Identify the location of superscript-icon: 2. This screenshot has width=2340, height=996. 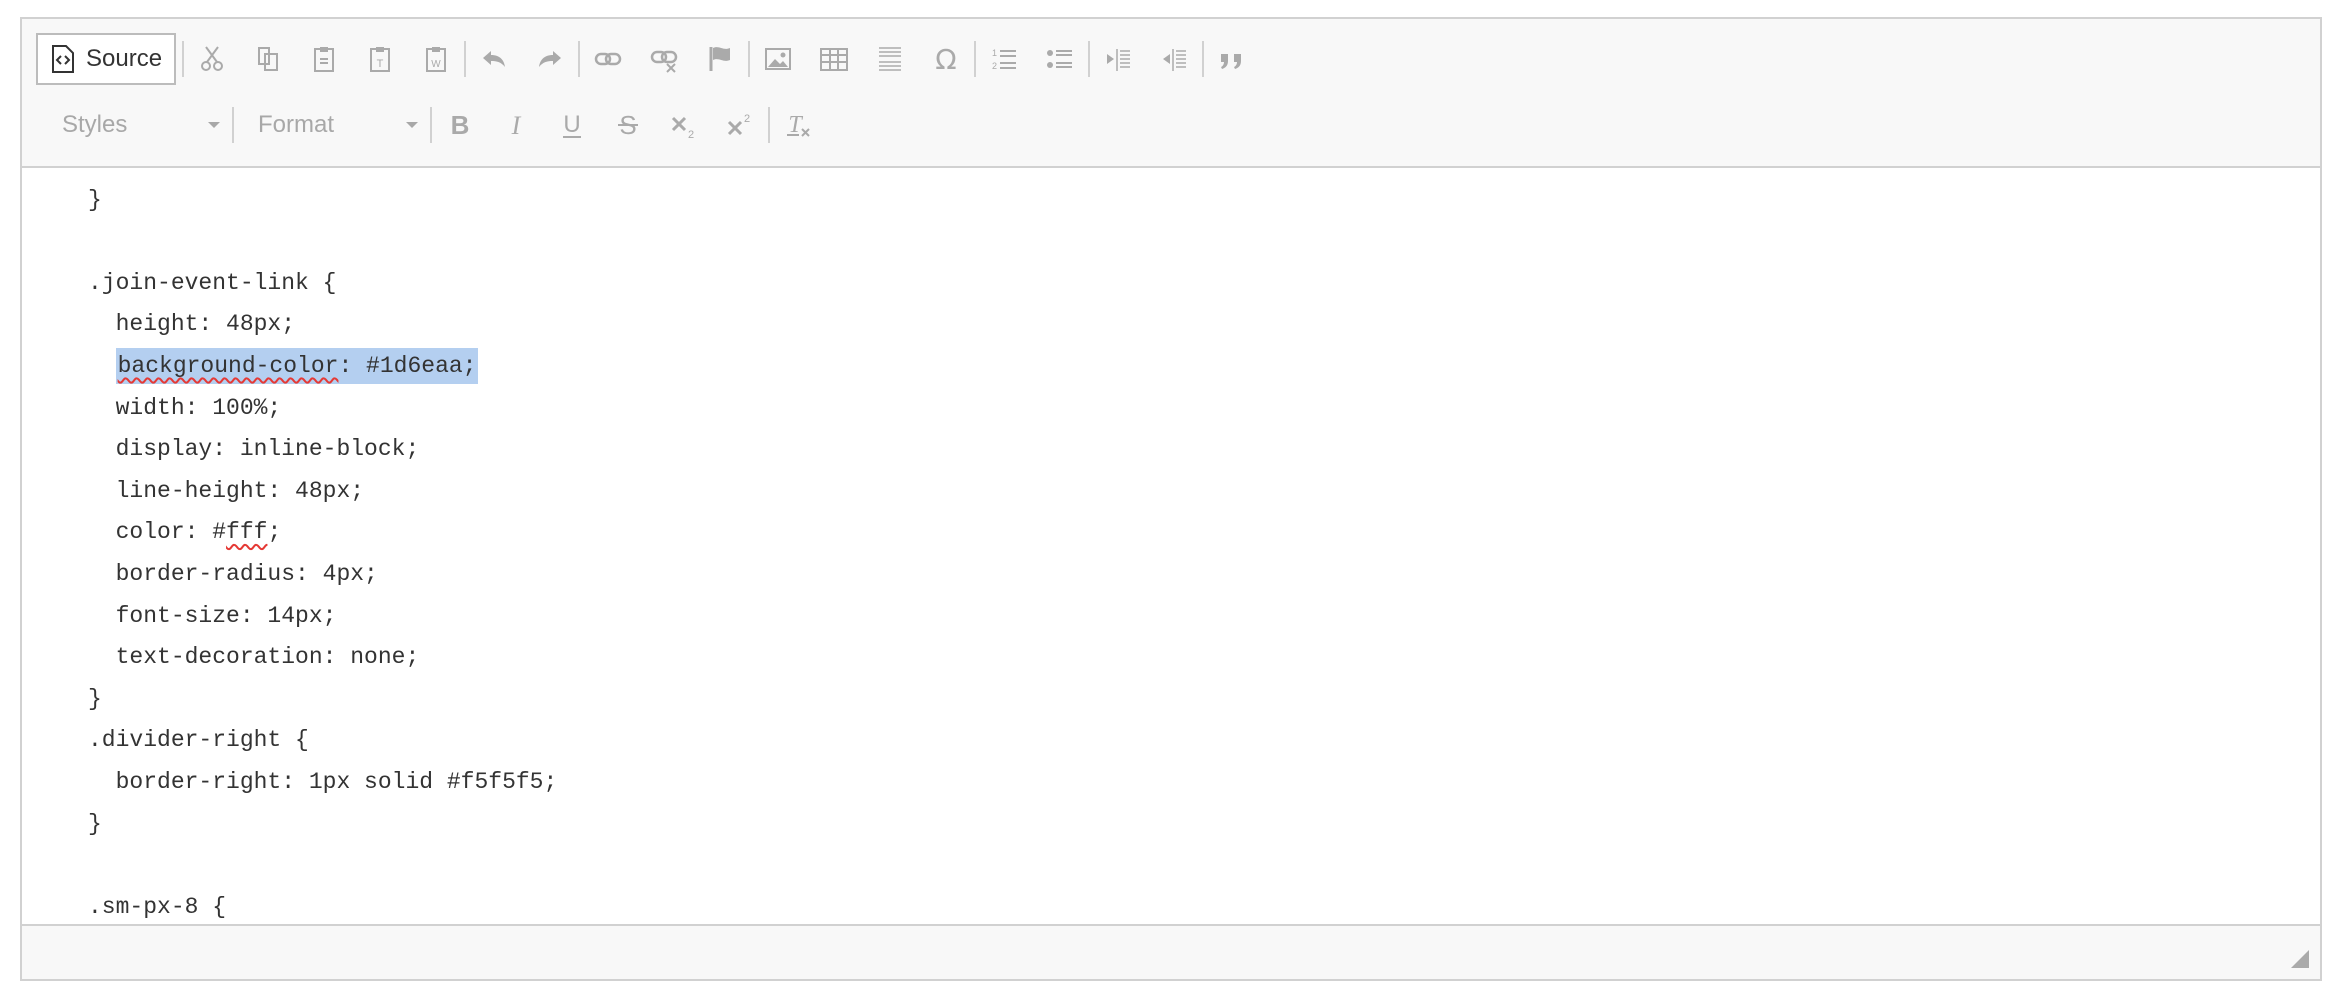
(738, 124).